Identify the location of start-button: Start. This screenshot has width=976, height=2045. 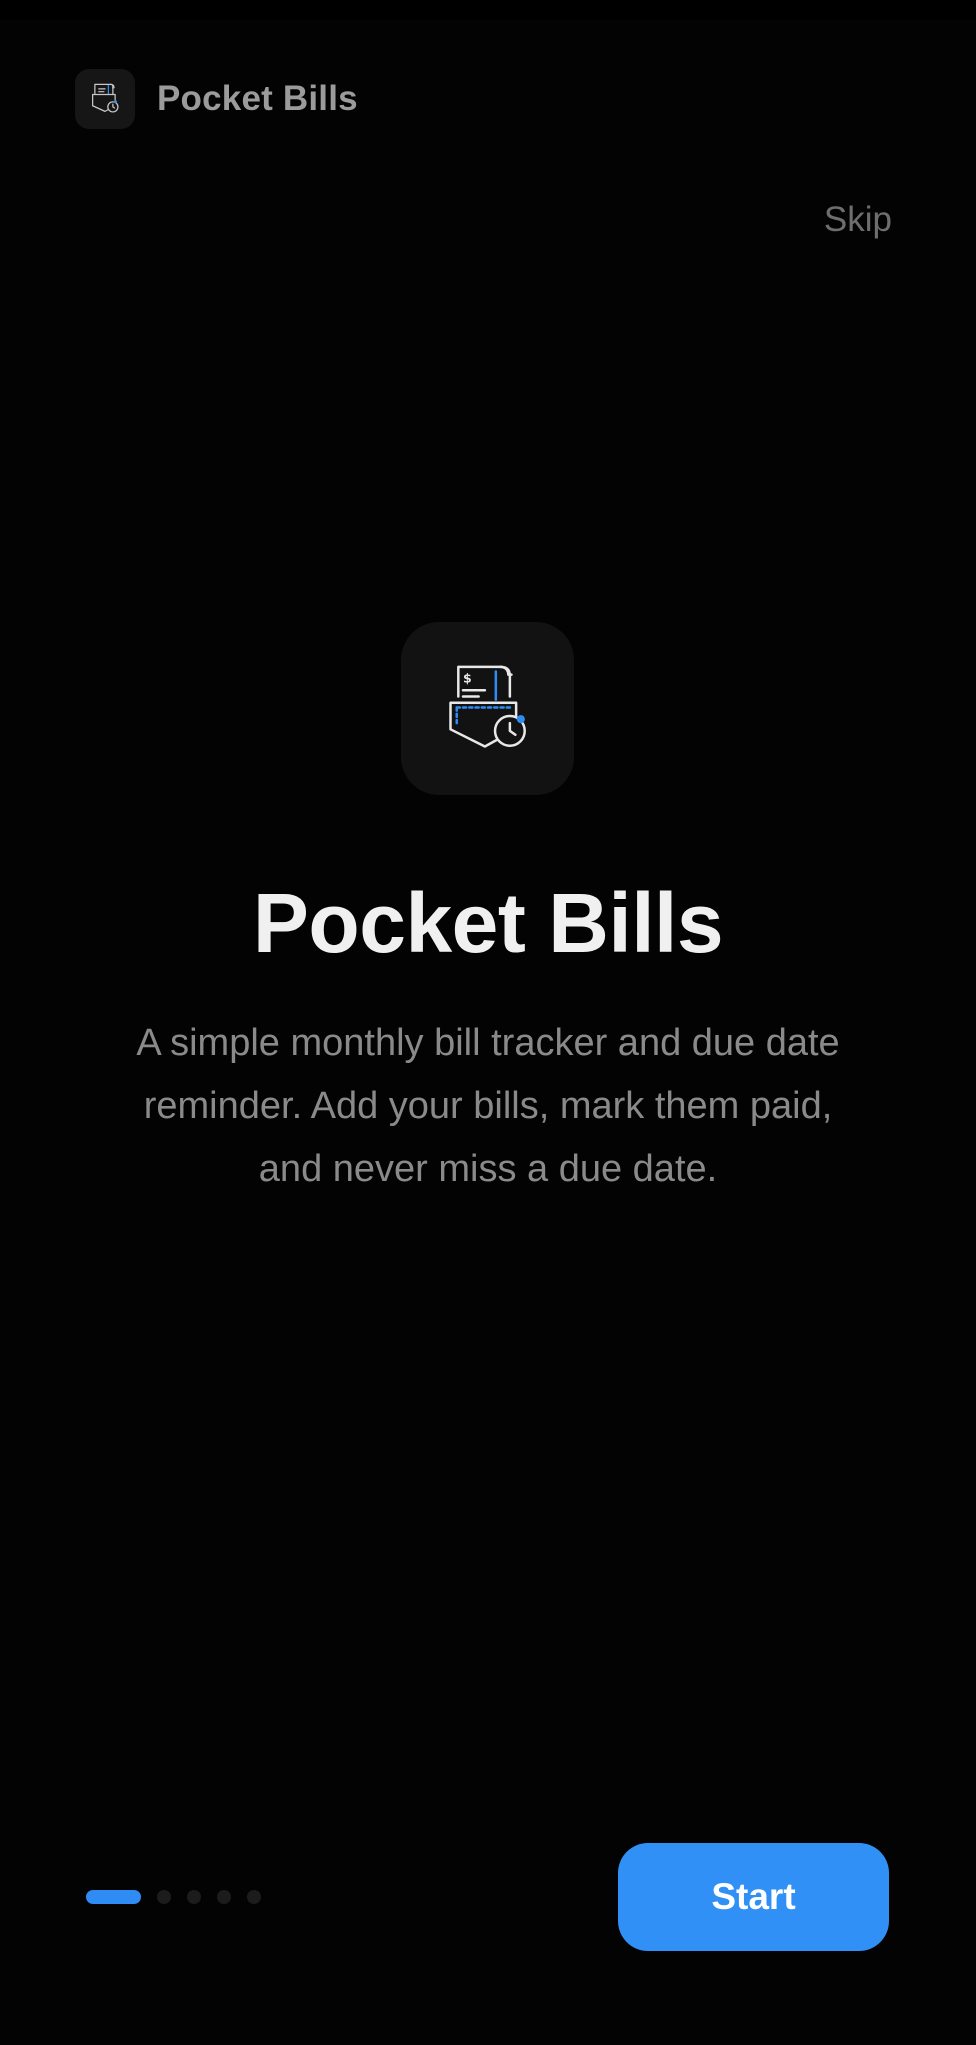
(753, 1897).